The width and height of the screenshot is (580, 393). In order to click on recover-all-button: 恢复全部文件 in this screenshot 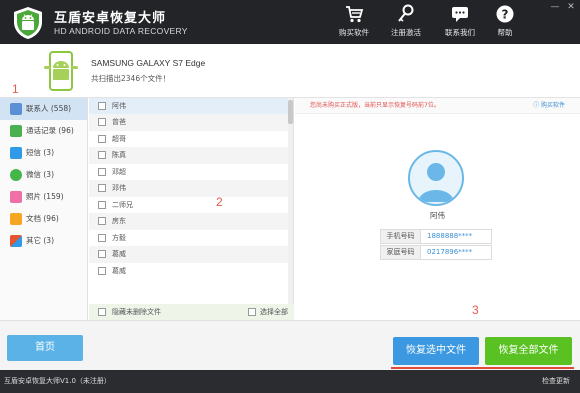, I will do `click(528, 351)`.